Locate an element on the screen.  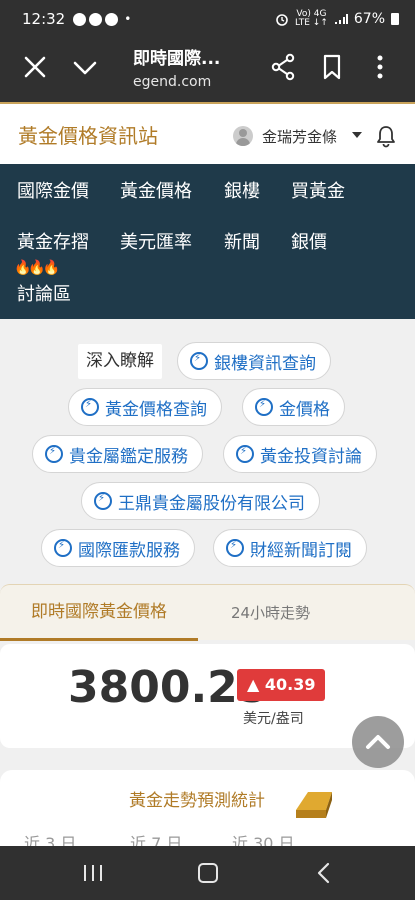
nav-item-gold-price: 黃金價格 is located at coordinates (156, 190).